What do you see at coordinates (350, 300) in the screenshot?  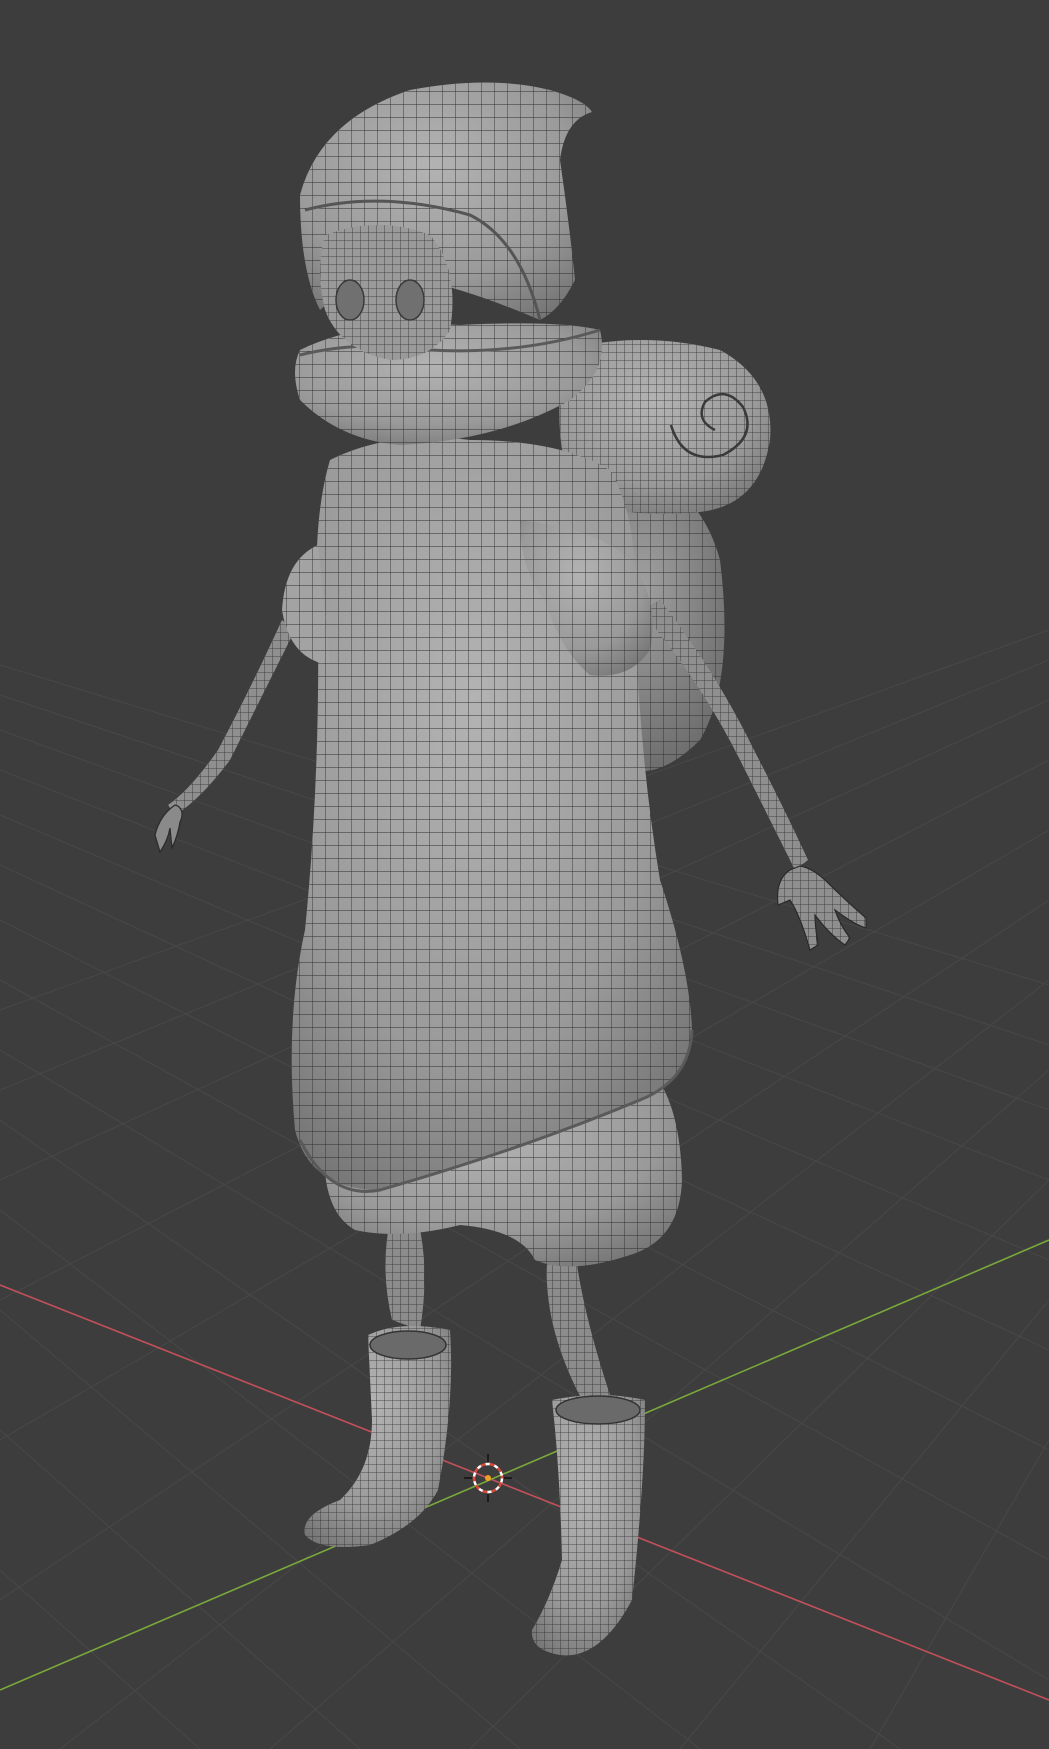 I see `eye-hole-left` at bounding box center [350, 300].